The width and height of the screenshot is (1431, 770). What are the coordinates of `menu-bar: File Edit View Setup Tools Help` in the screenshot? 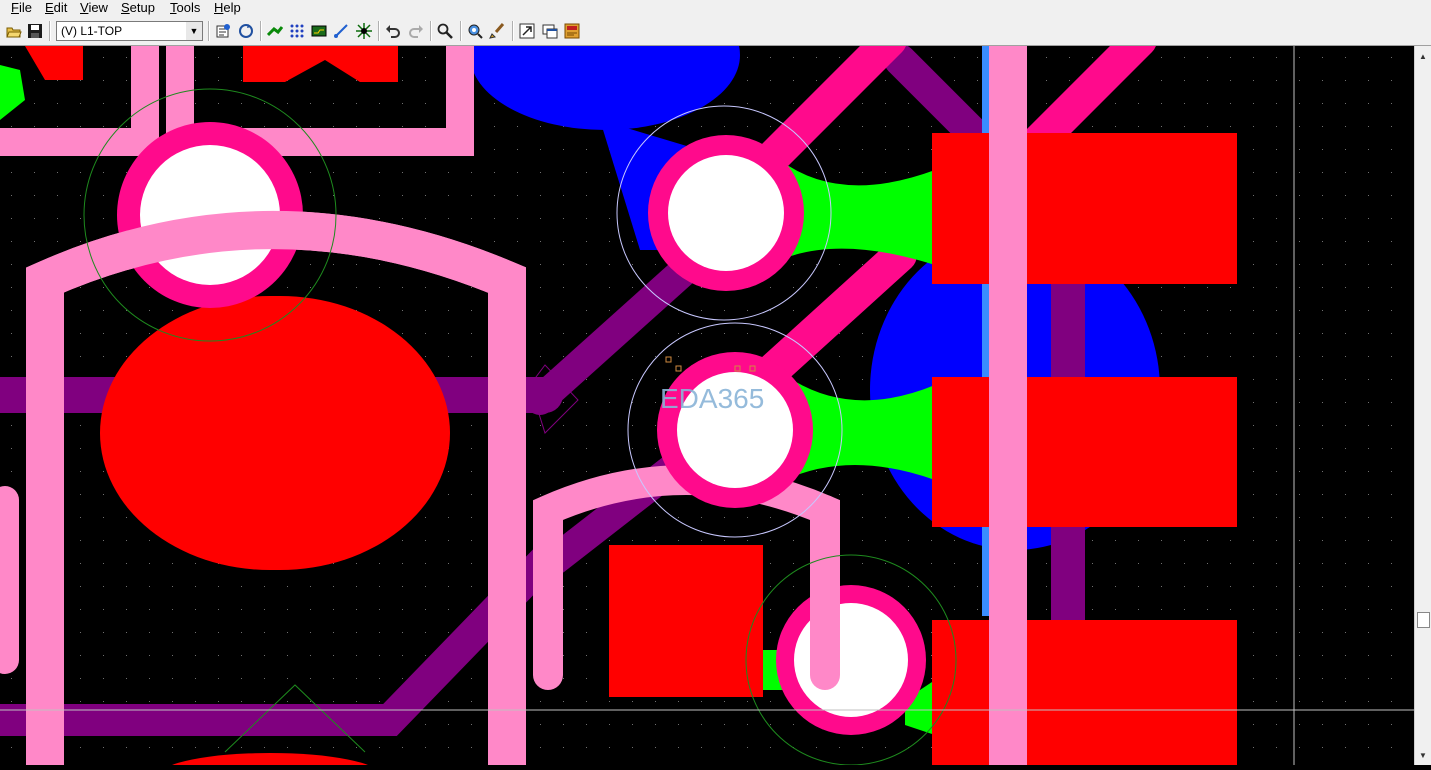 It's located at (715, 7).